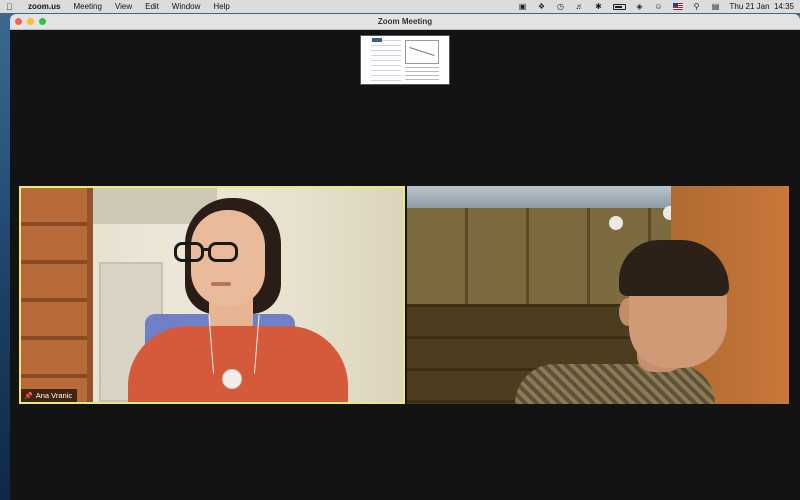 This screenshot has width=800, height=500. I want to click on participant-name-tag: 📌 Ana Vranic, so click(49, 395).